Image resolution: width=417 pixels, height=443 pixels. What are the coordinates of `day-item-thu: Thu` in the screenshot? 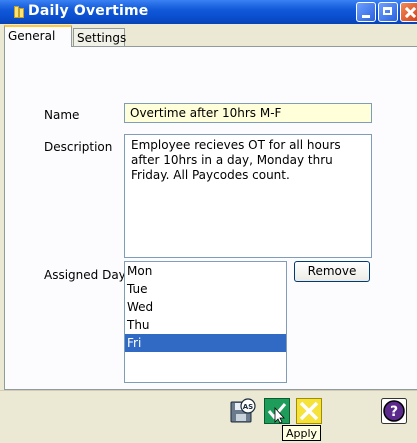 It's located at (205, 325).